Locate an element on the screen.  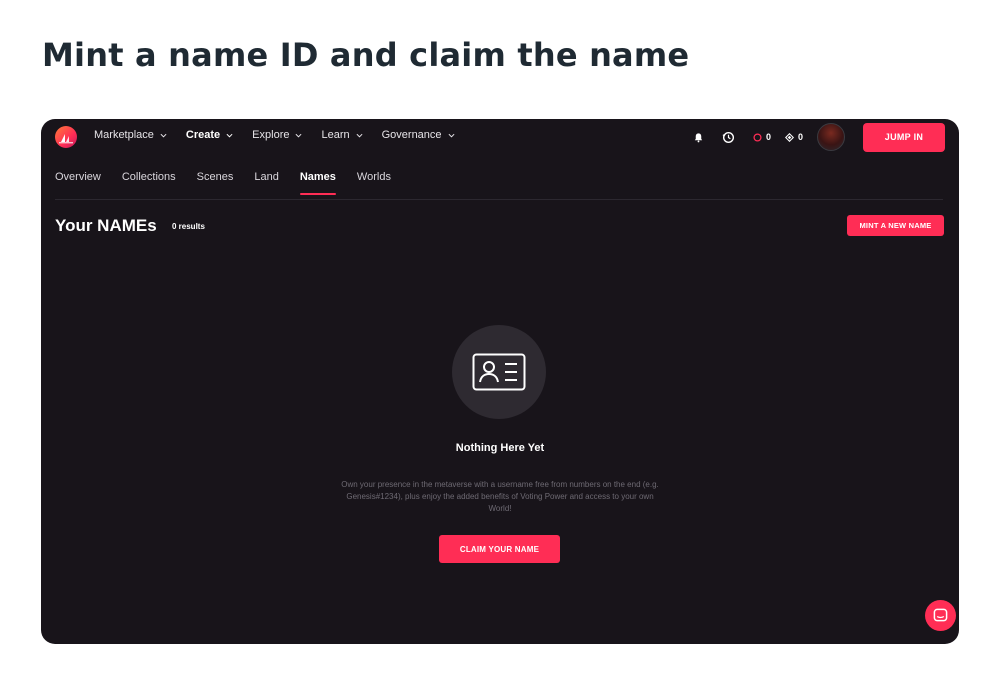
tab-land: Land is located at coordinates (266, 183).